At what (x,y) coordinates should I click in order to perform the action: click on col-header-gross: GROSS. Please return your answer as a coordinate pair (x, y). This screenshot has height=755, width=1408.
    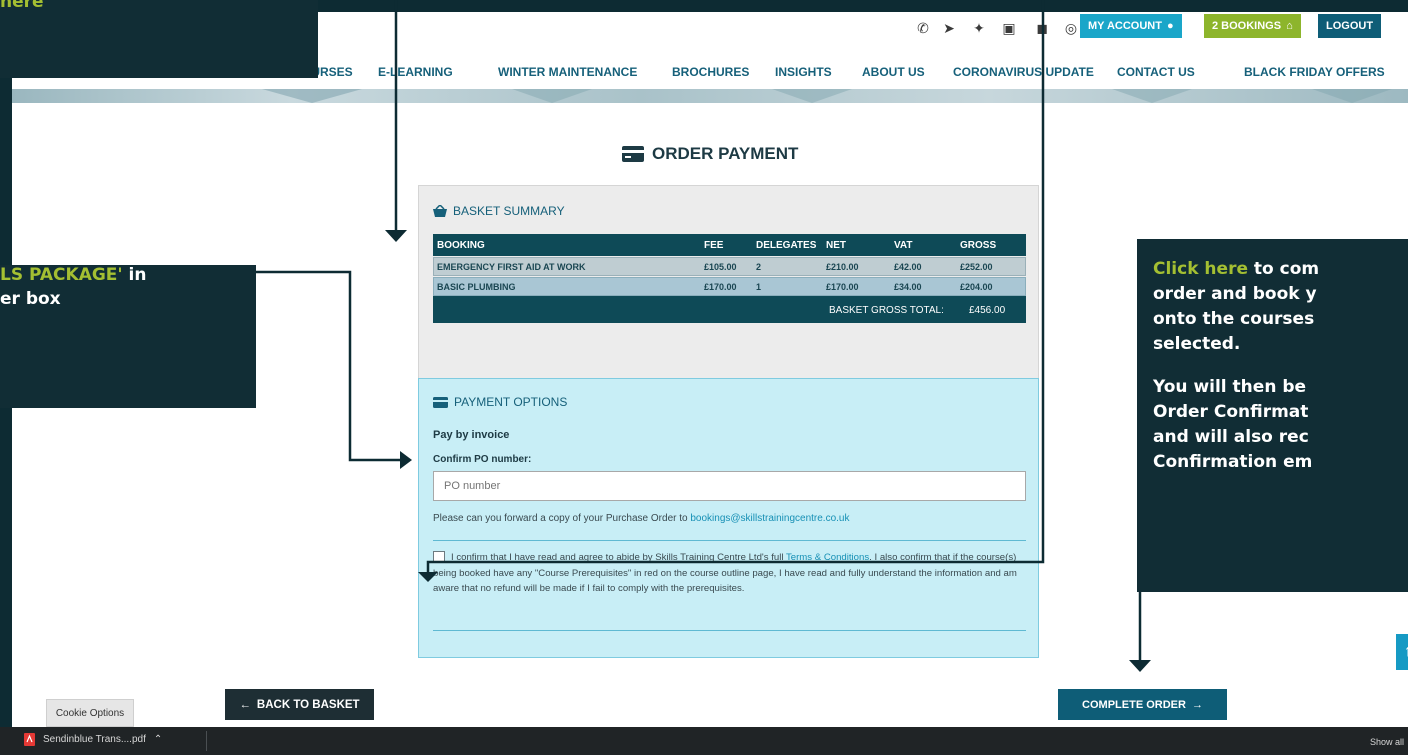
    Looking at the image, I should click on (978, 245).